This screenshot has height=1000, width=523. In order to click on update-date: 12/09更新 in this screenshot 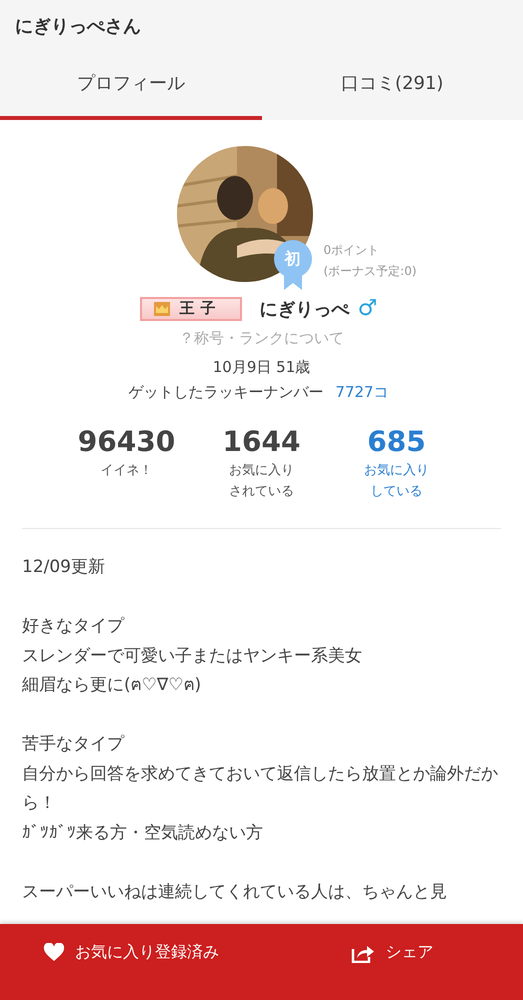, I will do `click(64, 567)`.